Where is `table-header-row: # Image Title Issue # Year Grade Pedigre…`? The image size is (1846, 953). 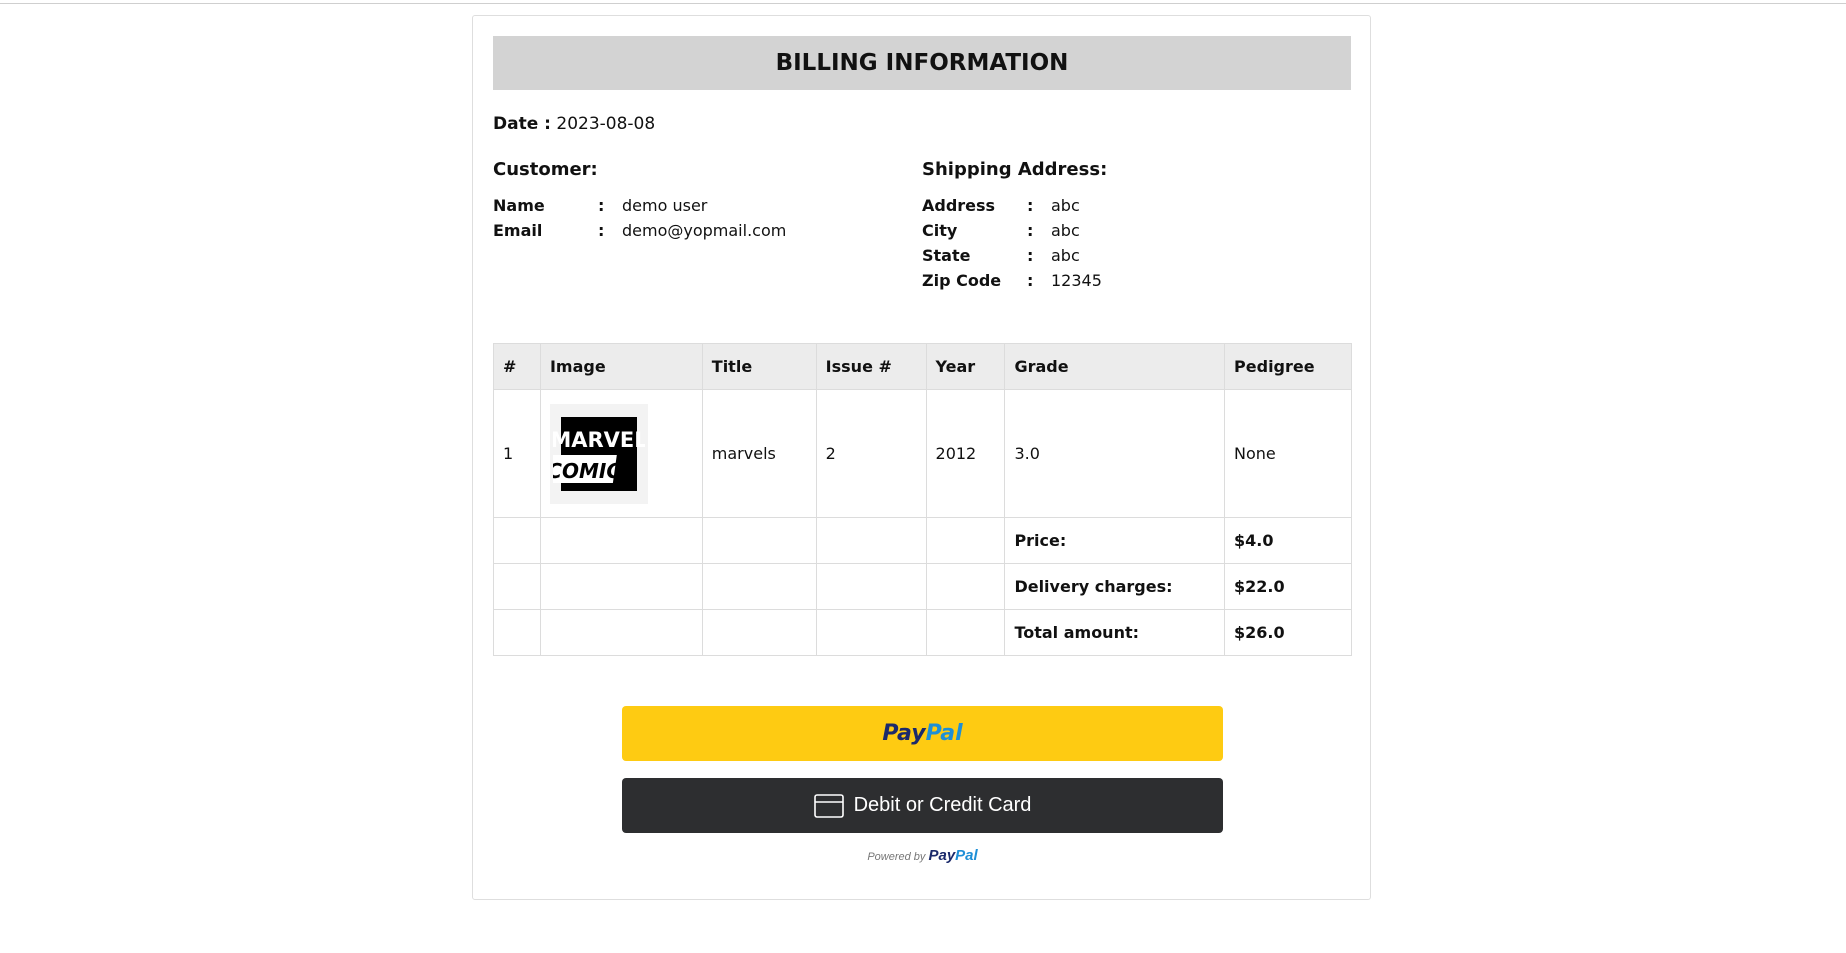
table-header-row: # Image Title Issue # Year Grade Pedigre… is located at coordinates (922, 366).